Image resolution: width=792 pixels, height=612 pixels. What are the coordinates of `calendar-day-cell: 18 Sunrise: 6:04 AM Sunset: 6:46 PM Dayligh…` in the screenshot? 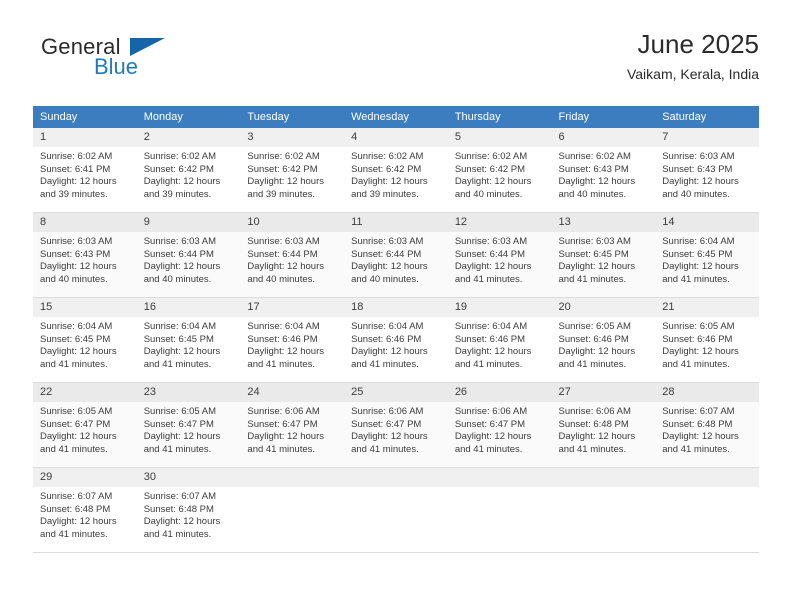 It's located at (396, 340).